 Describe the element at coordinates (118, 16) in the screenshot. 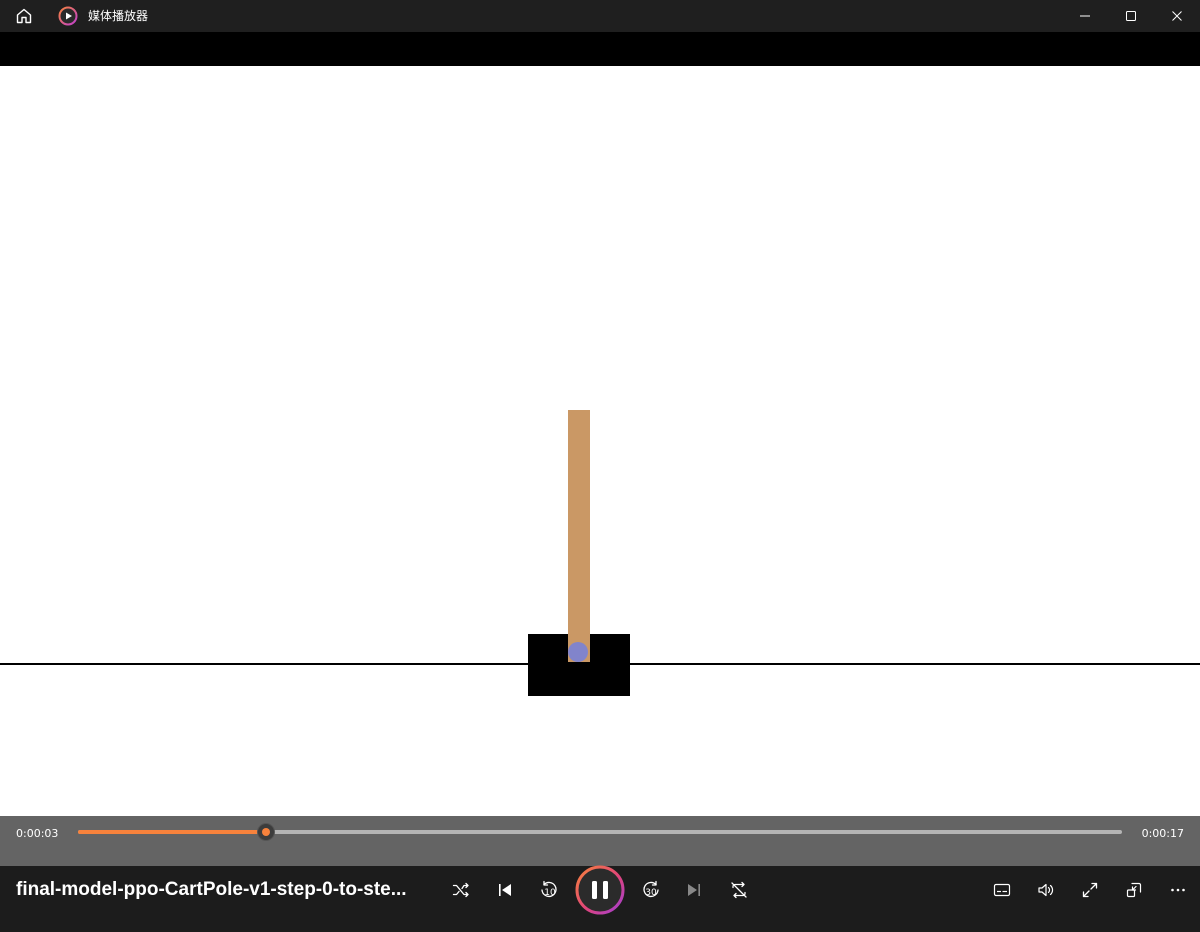

I see `window-title: 媒体播放器` at that location.